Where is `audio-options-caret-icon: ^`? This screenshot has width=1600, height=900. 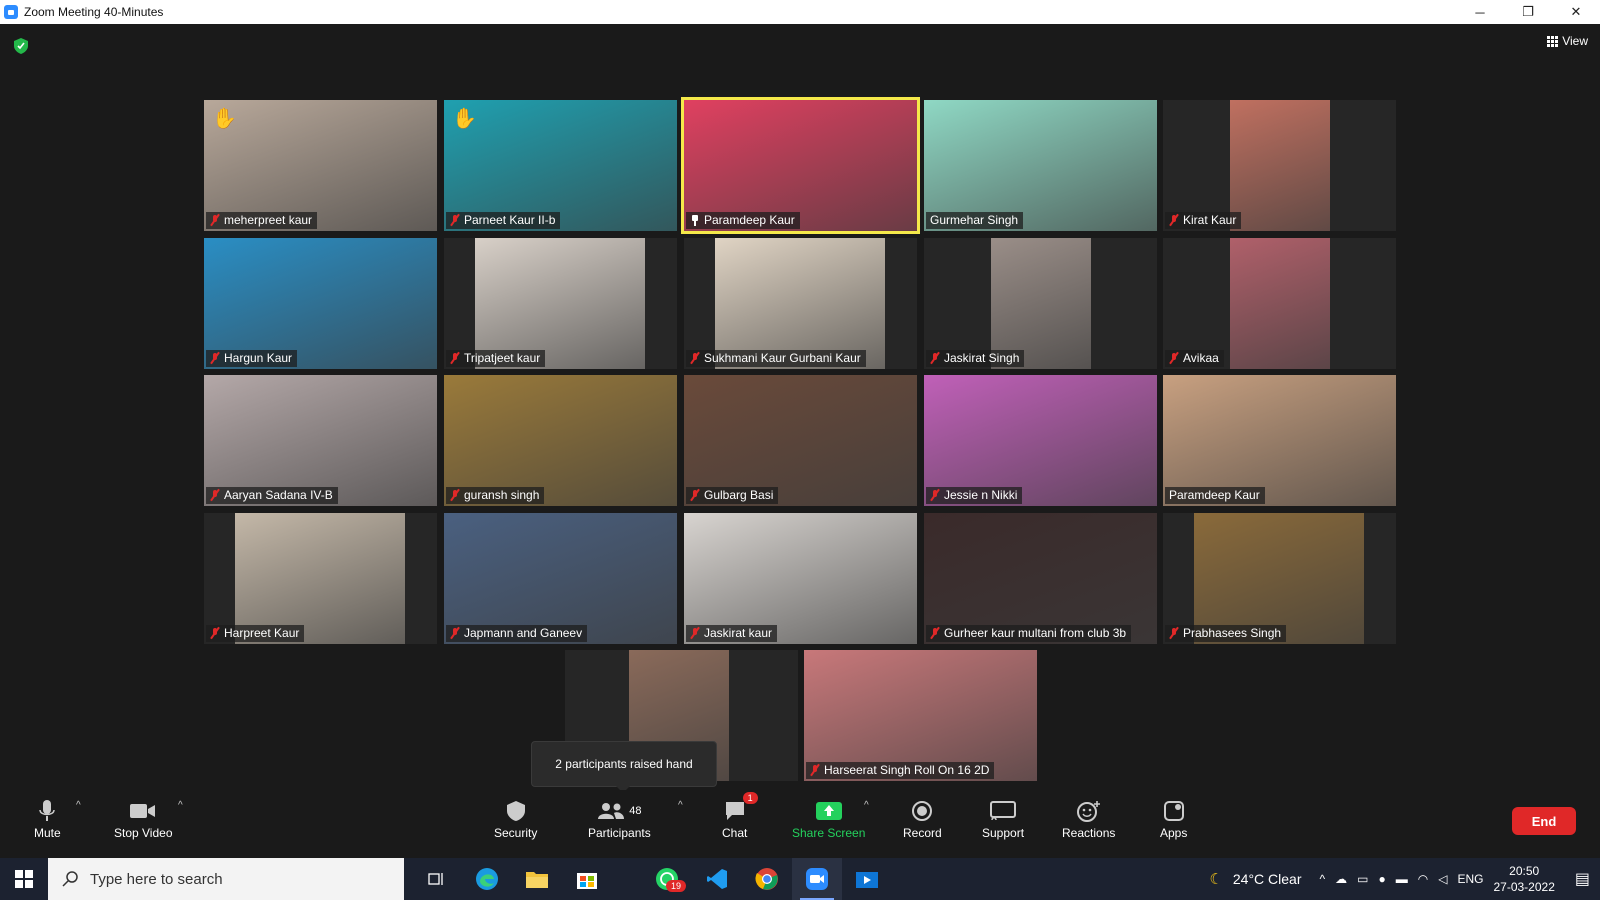 audio-options-caret-icon: ^ is located at coordinates (78, 805).